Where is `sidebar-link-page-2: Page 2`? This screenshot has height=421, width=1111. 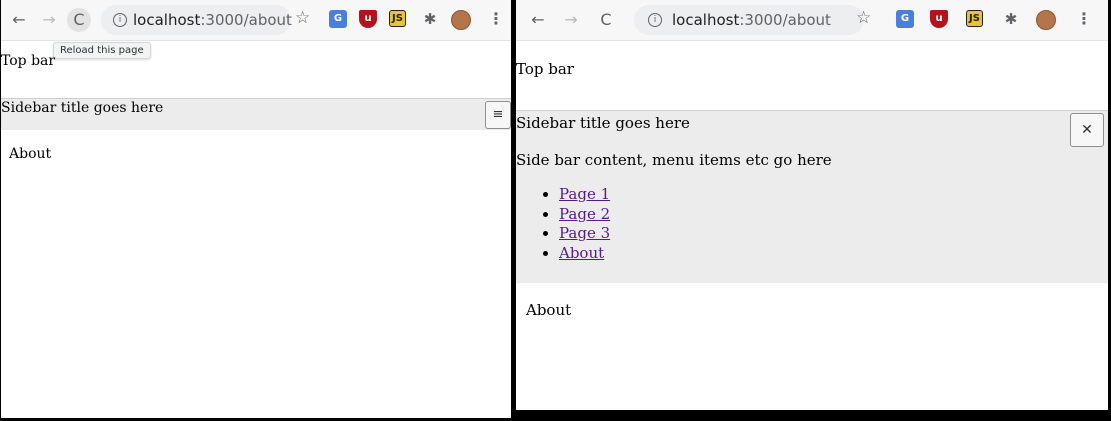
sidebar-link-page-2: Page 2 is located at coordinates (584, 214).